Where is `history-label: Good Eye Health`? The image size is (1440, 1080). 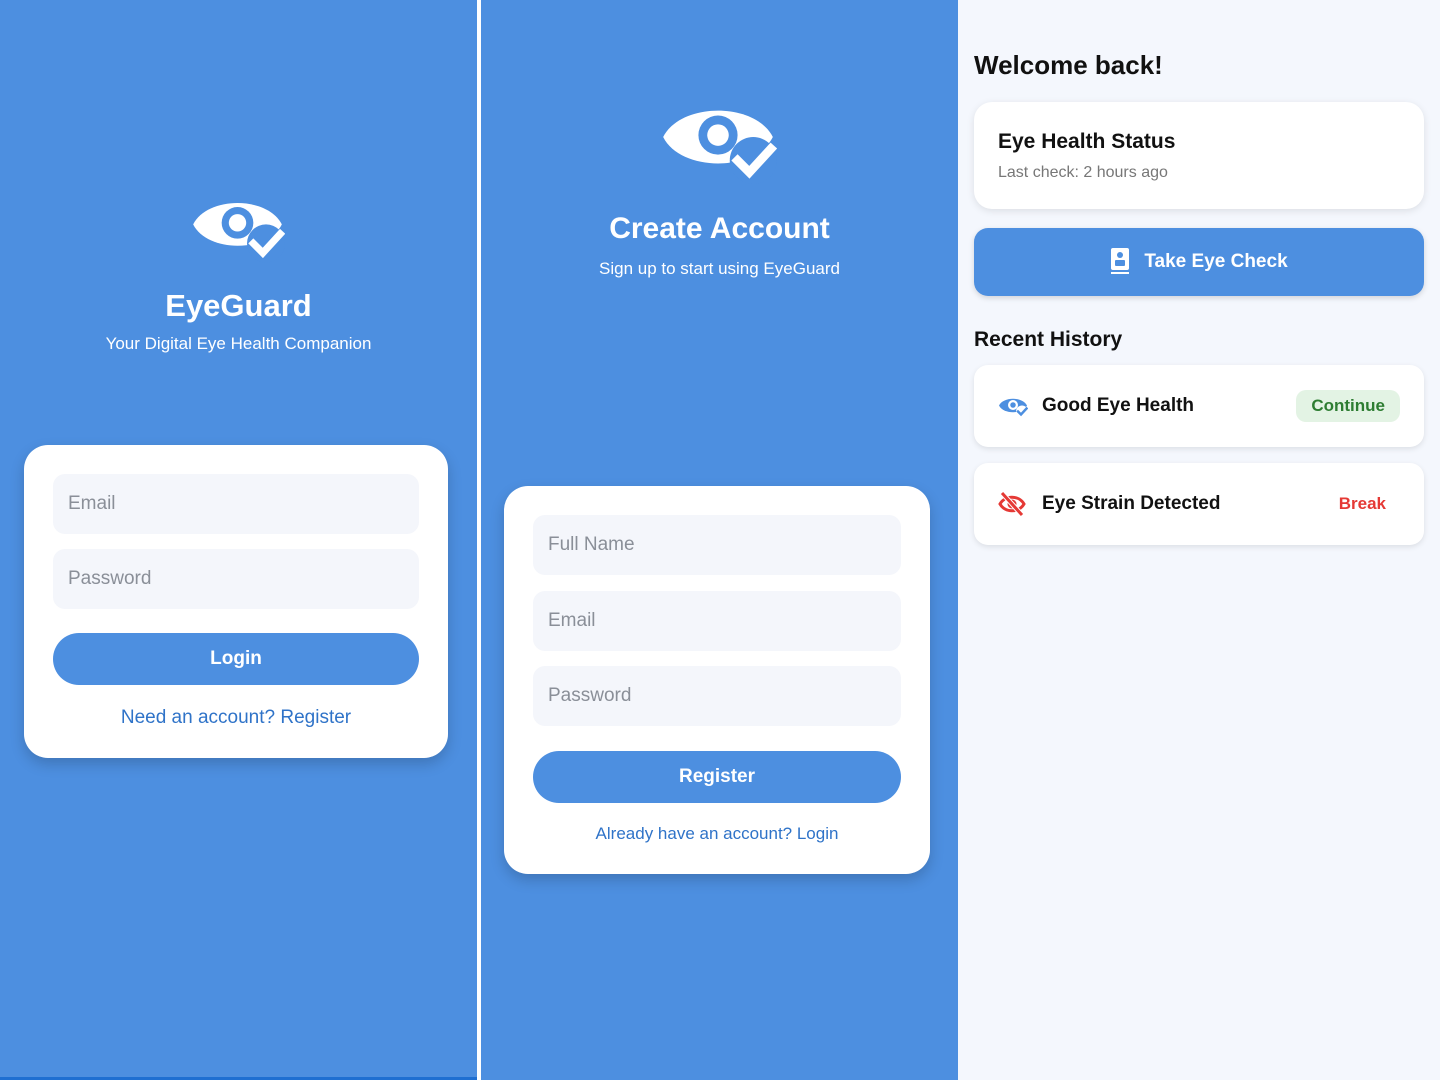
history-label: Good Eye Health is located at coordinates (1118, 405).